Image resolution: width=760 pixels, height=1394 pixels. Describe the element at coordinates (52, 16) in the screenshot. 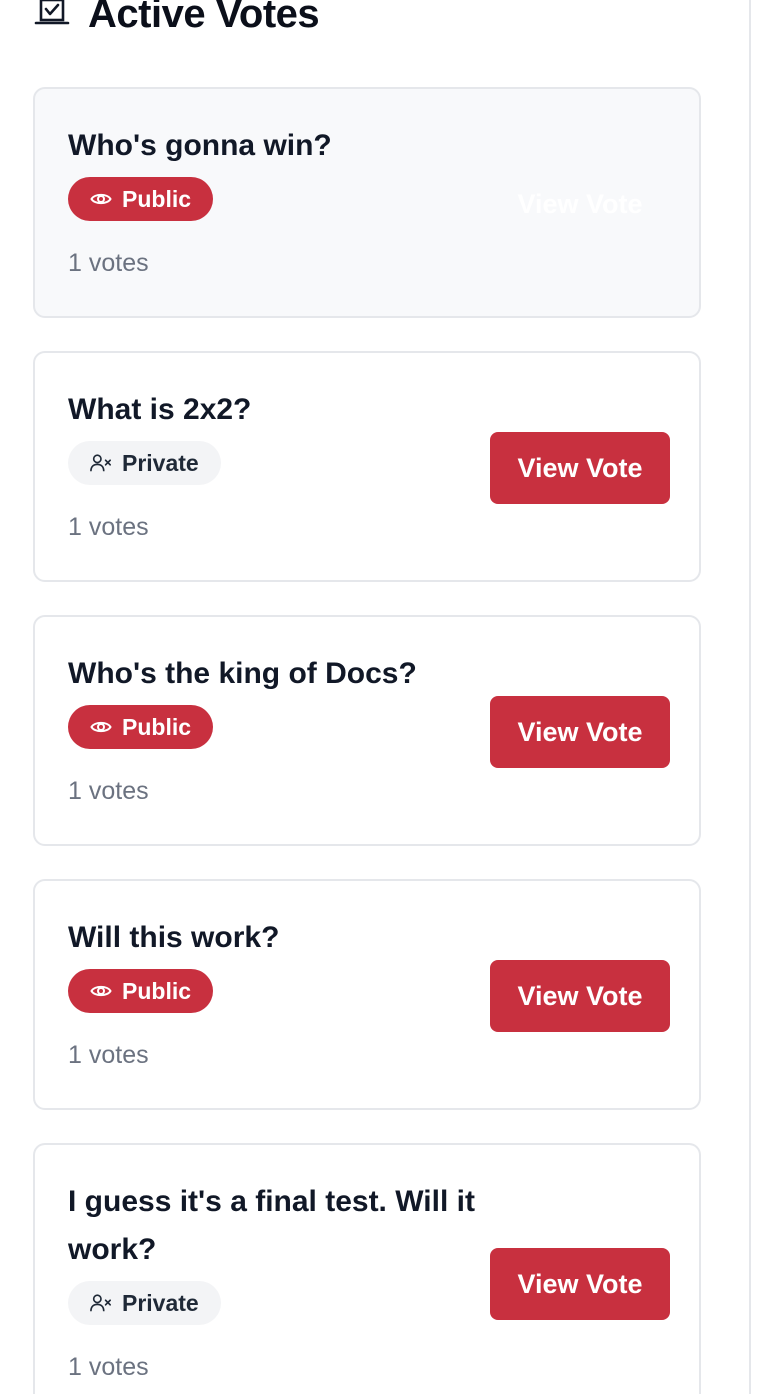

I see `vote-box-icon` at that location.